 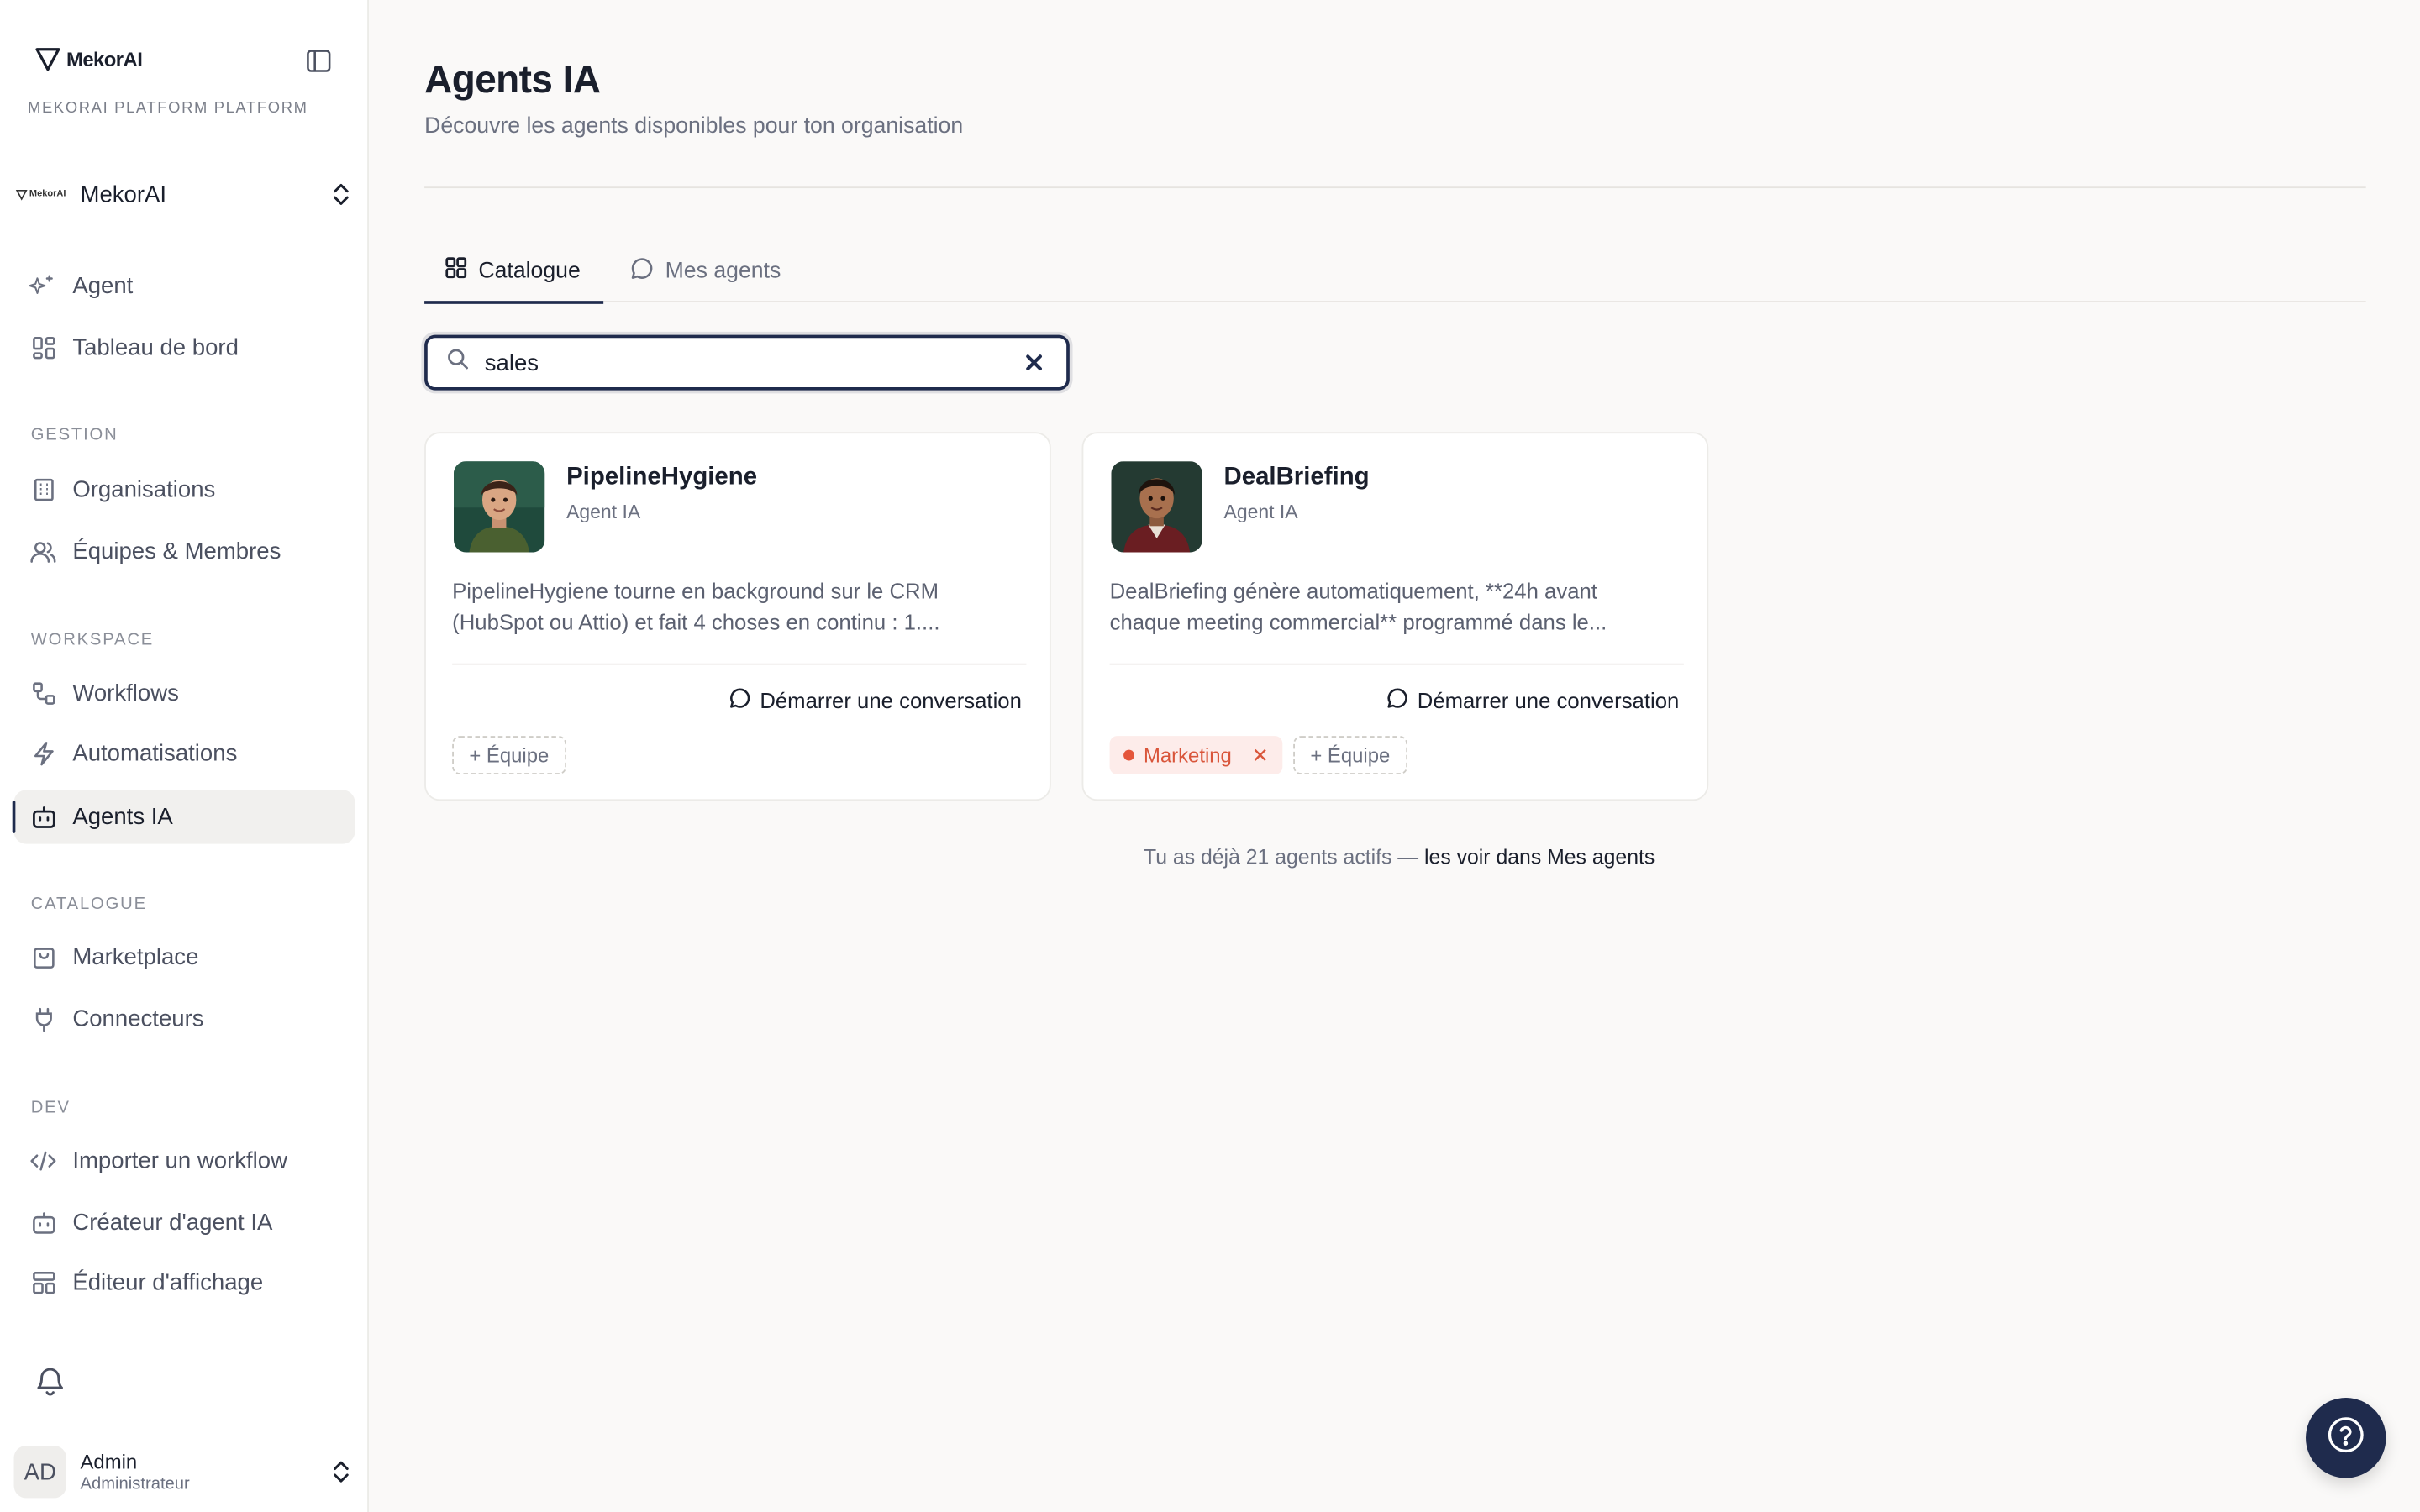 I want to click on tag-label: Marketing, so click(x=1187, y=755).